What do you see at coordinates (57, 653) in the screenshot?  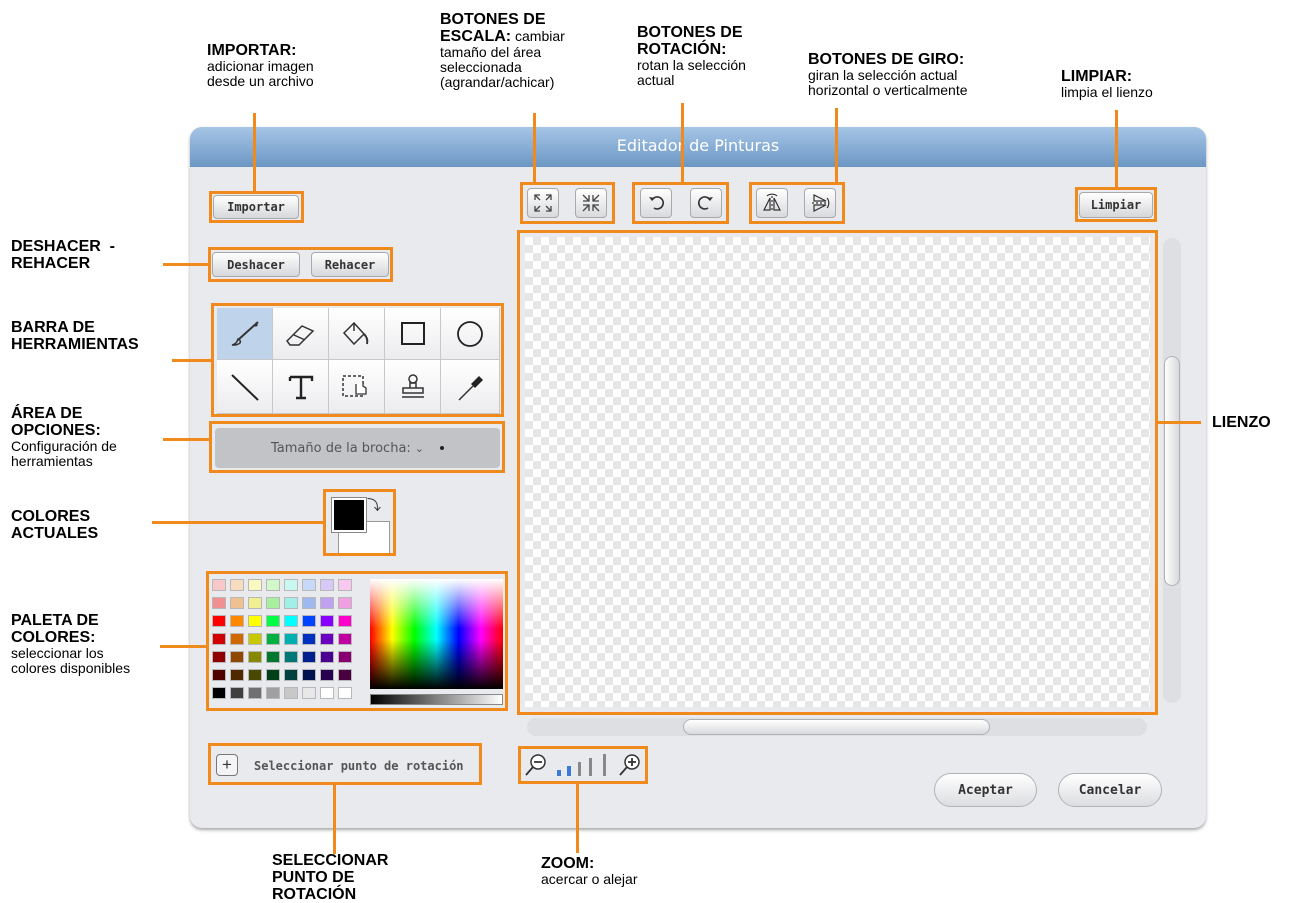 I see `paleta-desc-1: seleccionar los` at bounding box center [57, 653].